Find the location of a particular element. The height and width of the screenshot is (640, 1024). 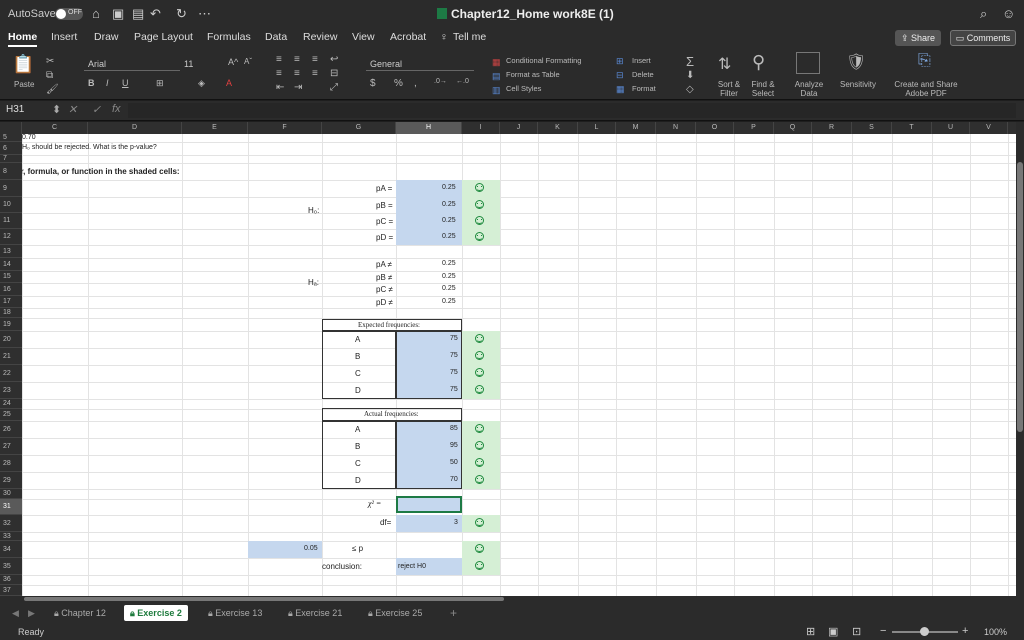

font-size-select: 11 is located at coordinates (198, 64).